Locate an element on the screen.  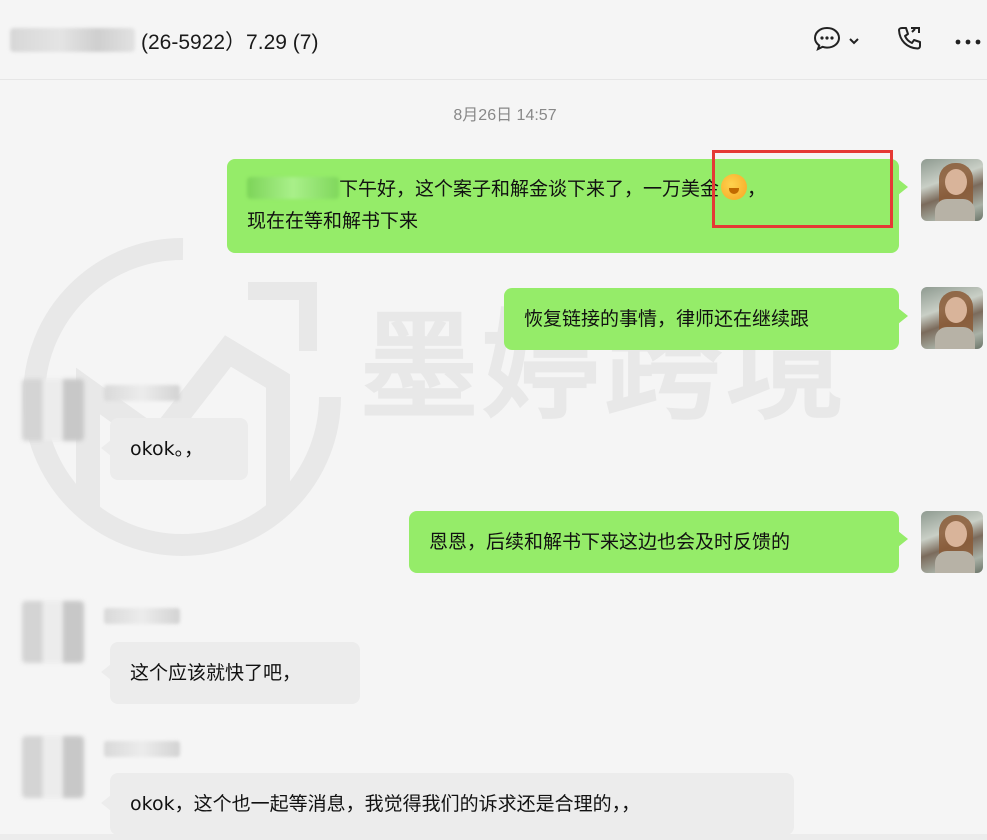
chat-options-button is located at coordinates (836, 40).